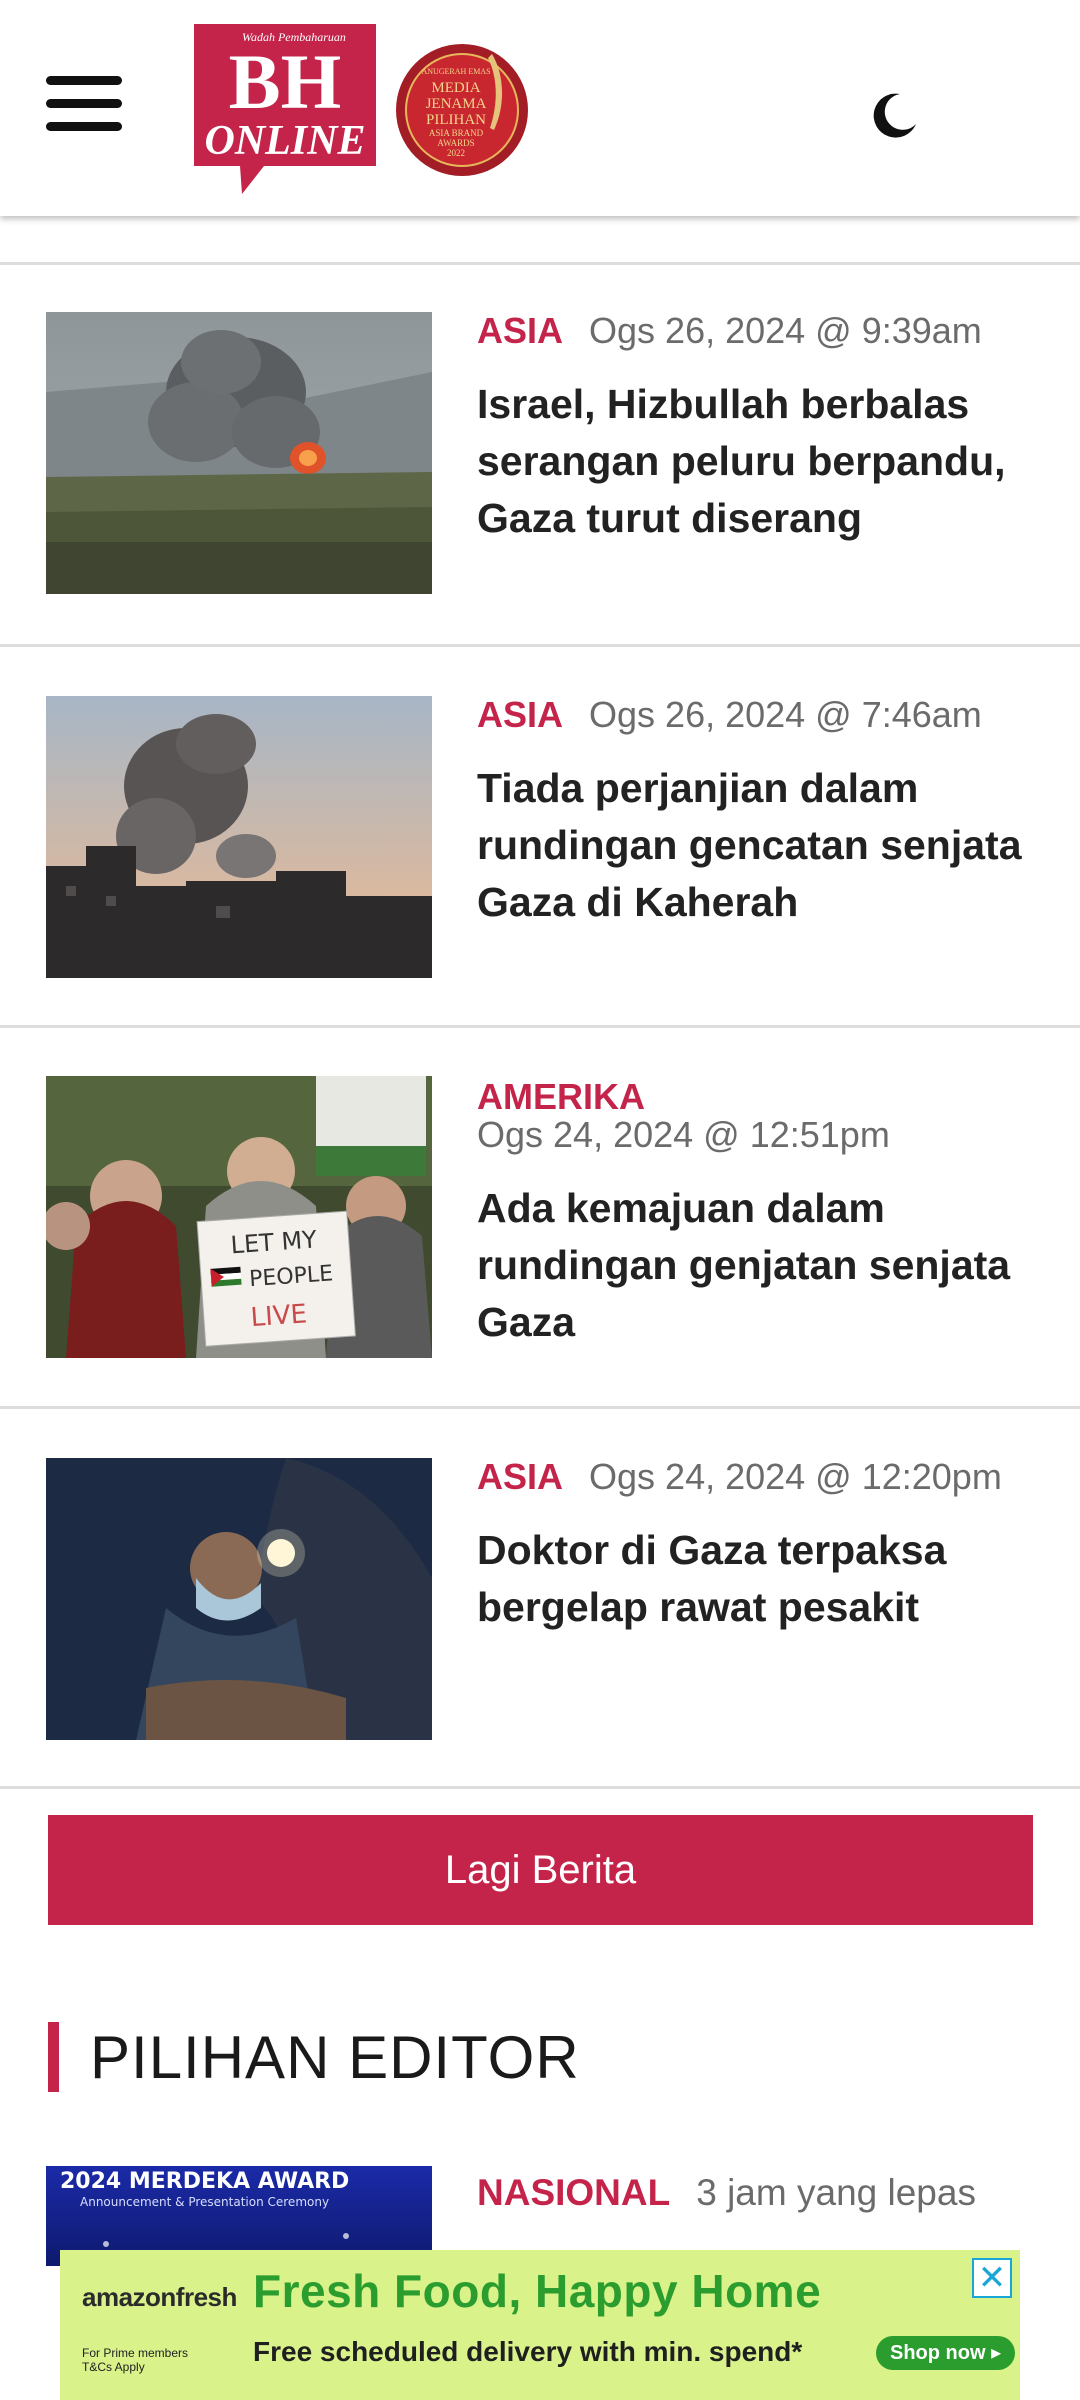 The height and width of the screenshot is (2400, 1080). Describe the element at coordinates (285, 81) in the screenshot. I see `logo-bh-text: BH` at that location.